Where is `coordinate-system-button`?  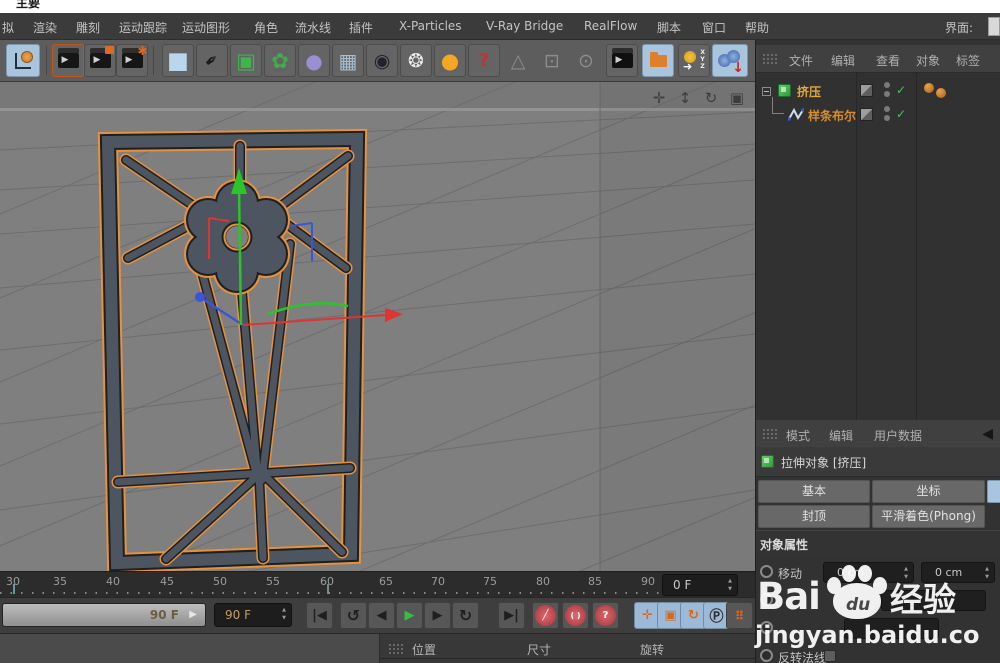 coordinate-system-button is located at coordinates (23, 60).